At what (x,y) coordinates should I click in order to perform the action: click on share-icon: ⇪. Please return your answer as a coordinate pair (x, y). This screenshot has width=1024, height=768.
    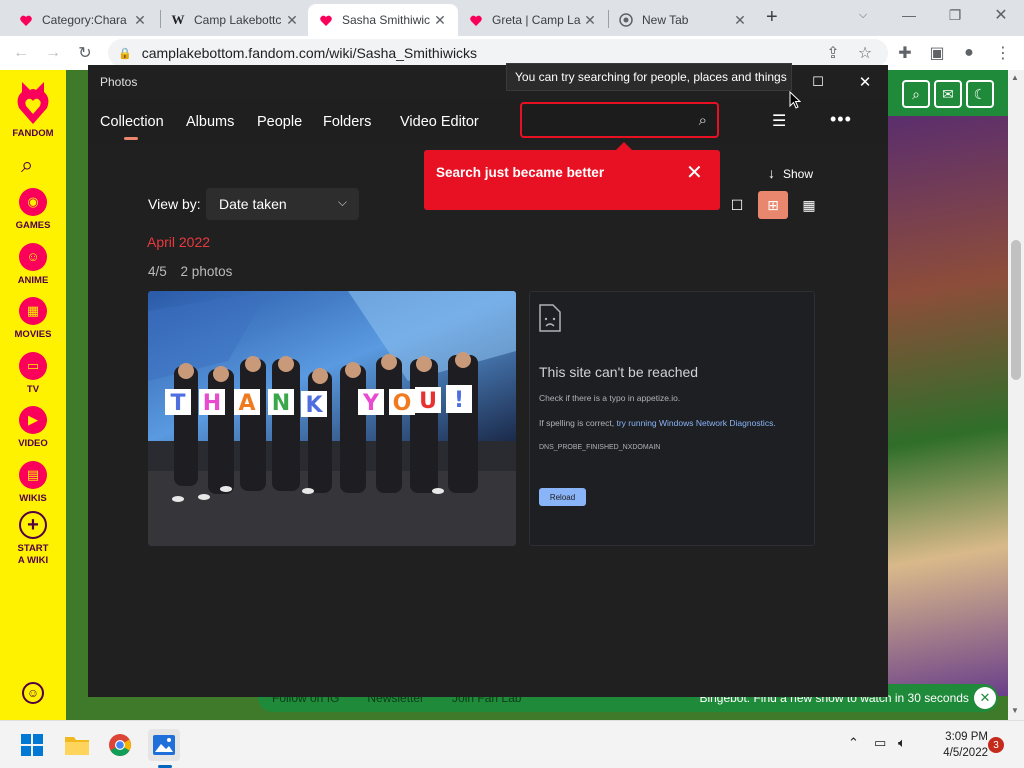
    Looking at the image, I should click on (833, 53).